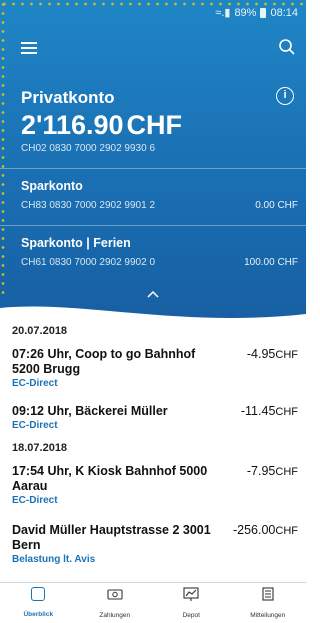 This screenshot has width=320, height=623. Describe the element at coordinates (269, 411) in the screenshot. I see `transaction-amount: -11.45CHF` at that location.